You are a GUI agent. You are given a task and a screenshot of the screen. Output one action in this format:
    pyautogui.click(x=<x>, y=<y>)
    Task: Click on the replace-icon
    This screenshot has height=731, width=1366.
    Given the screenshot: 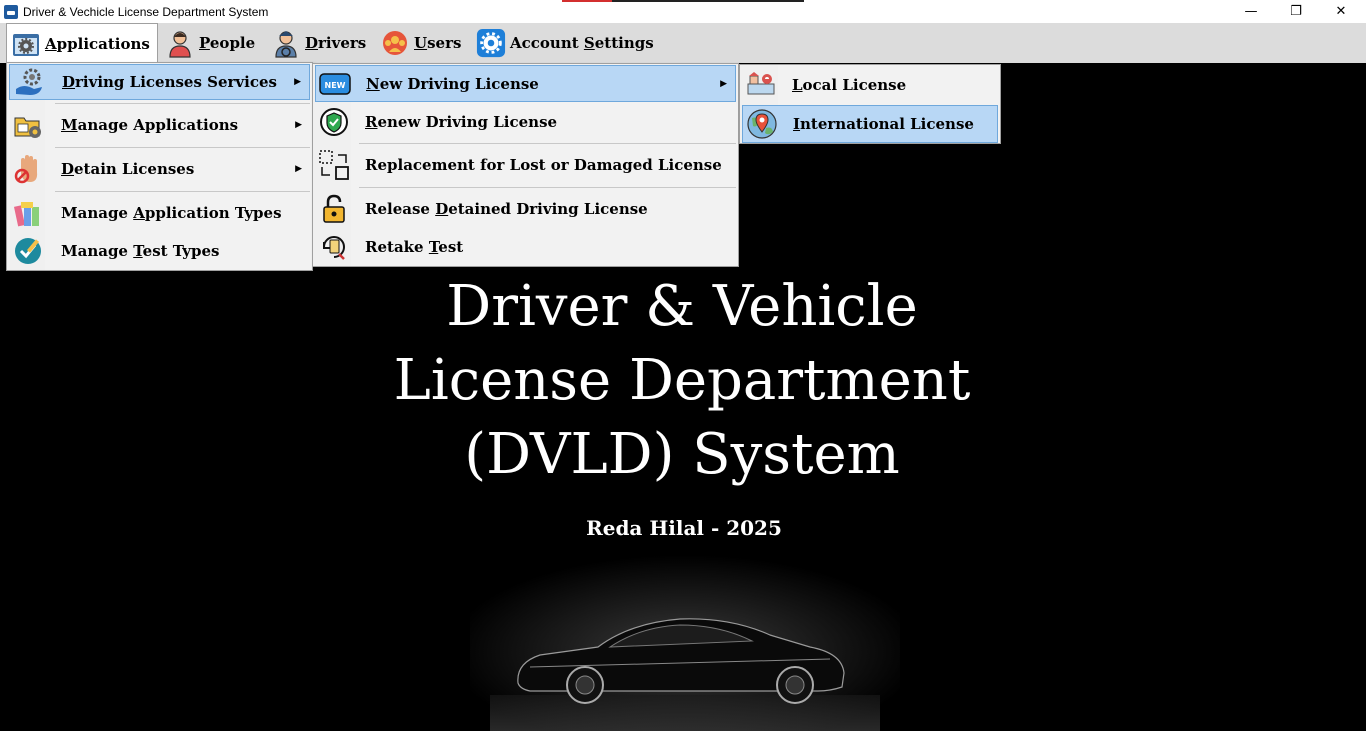 What is the action you would take?
    pyautogui.click(x=334, y=165)
    